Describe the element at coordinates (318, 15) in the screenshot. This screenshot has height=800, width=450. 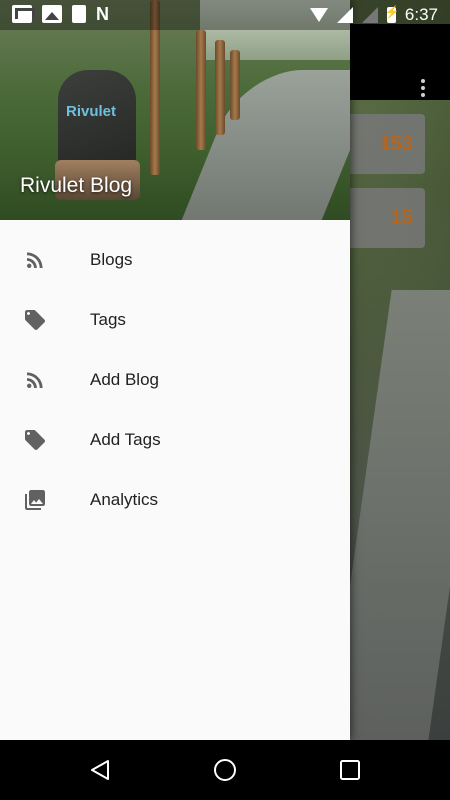
I see `wifi-icon` at that location.